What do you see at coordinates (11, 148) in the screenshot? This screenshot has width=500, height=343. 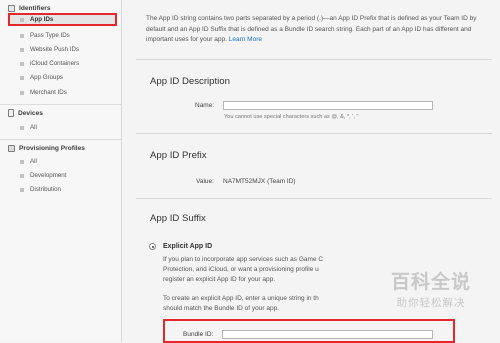 I see `profile-icon` at bounding box center [11, 148].